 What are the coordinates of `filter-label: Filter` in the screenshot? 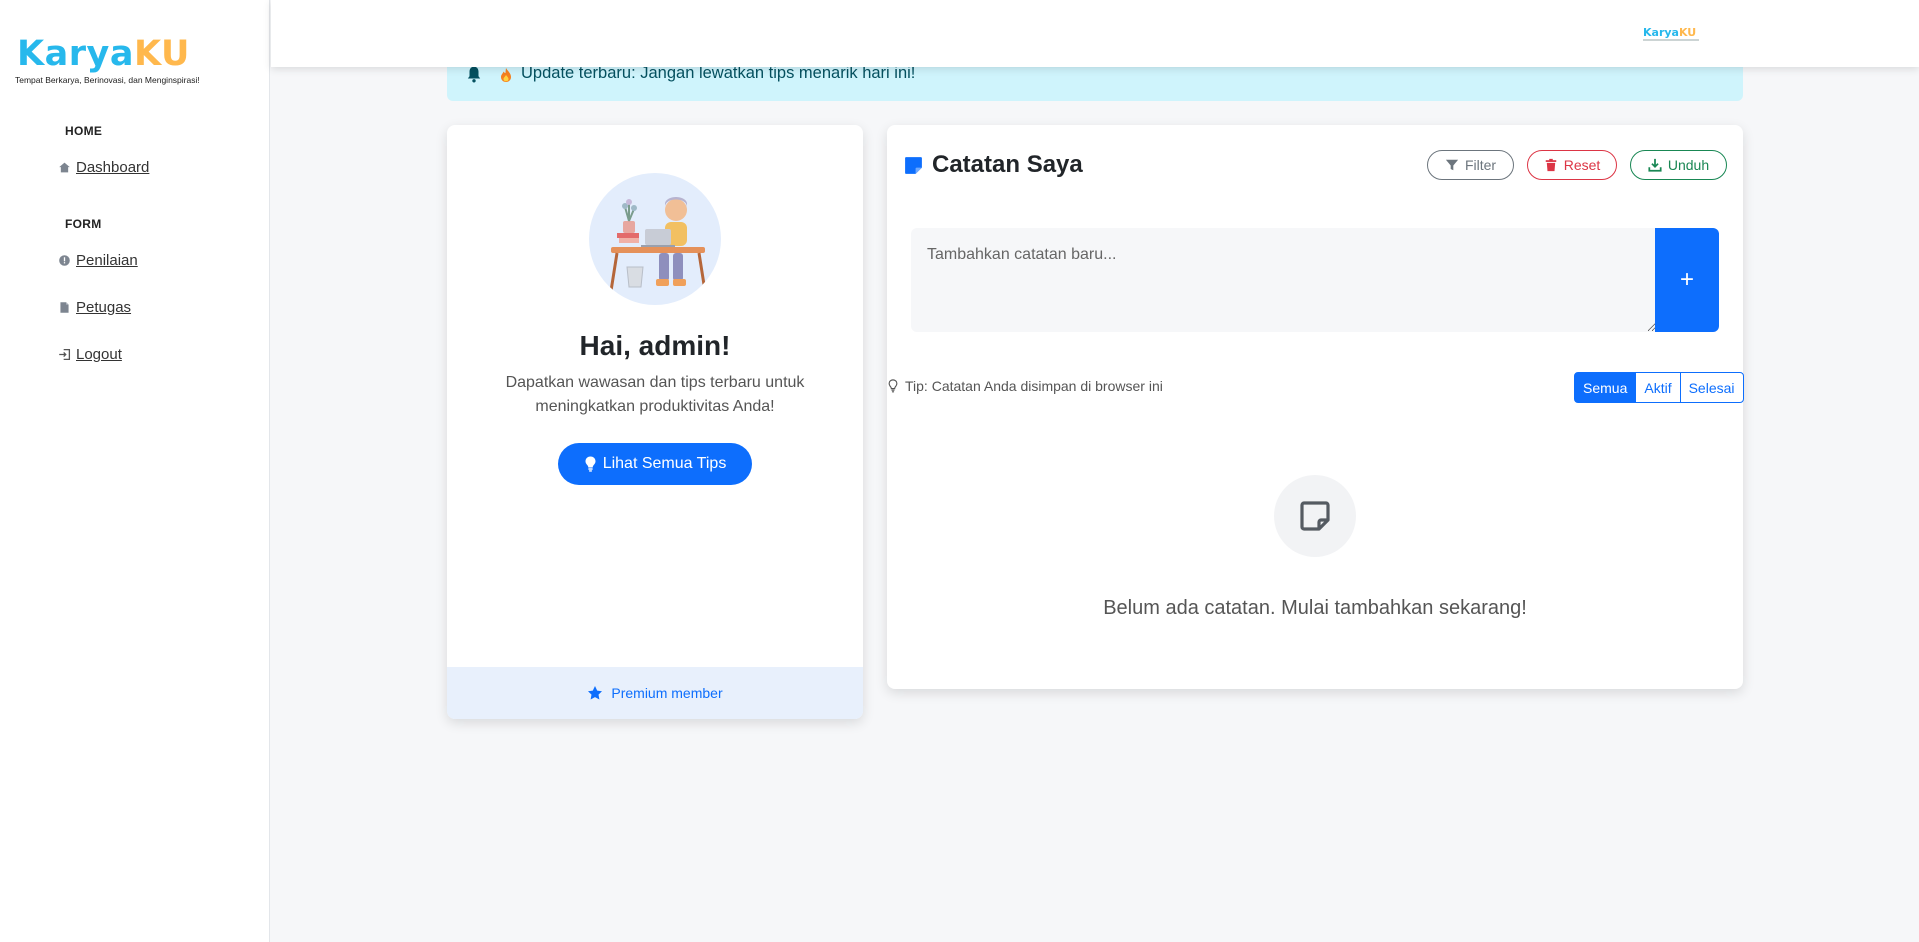 It's located at (1480, 165).